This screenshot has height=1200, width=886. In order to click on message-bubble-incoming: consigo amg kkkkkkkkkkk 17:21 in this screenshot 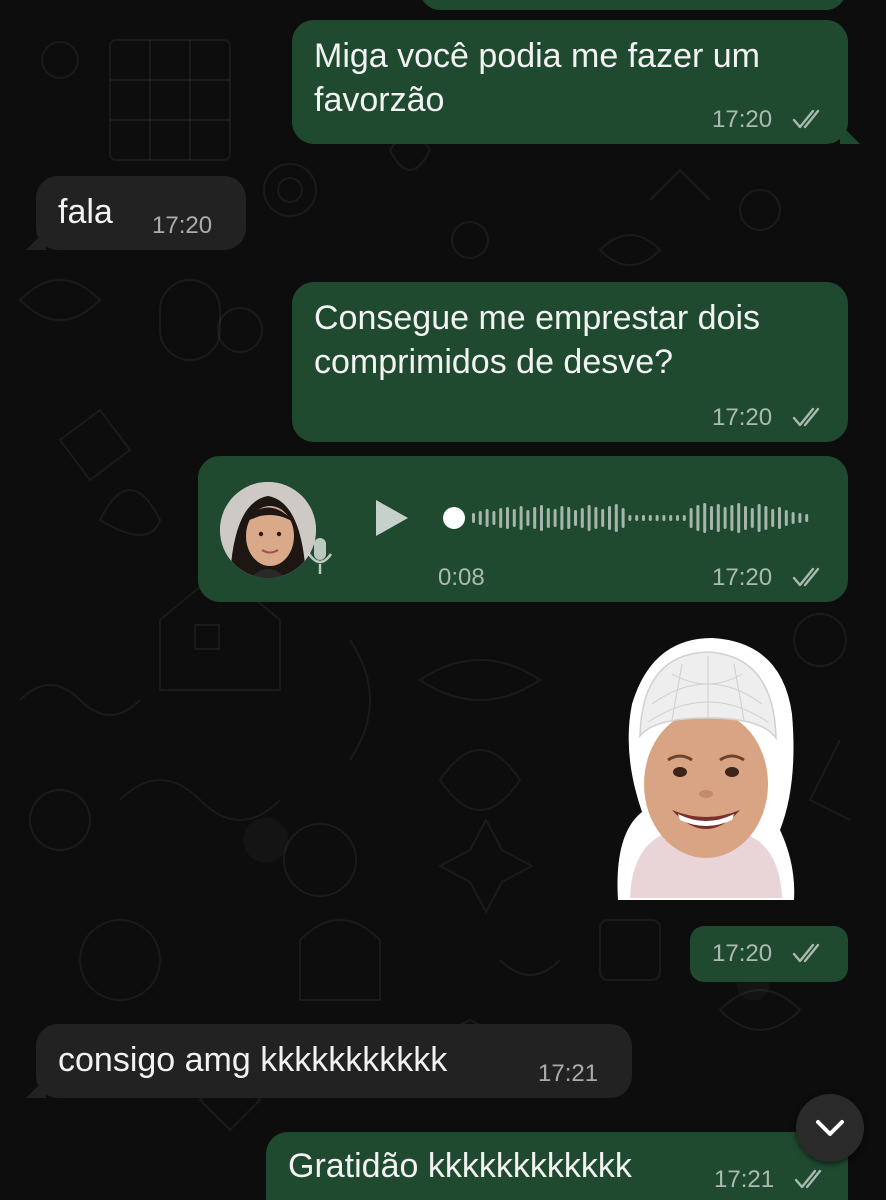, I will do `click(334, 1061)`.